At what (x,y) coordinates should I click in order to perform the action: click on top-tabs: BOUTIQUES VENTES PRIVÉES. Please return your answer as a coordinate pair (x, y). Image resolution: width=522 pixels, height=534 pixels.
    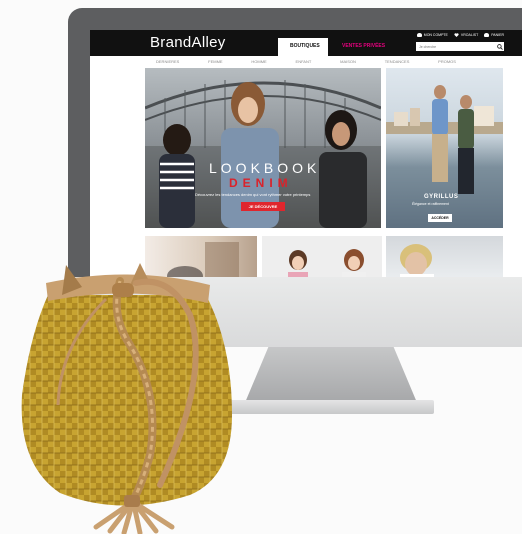
    Looking at the image, I should click on (336, 47).